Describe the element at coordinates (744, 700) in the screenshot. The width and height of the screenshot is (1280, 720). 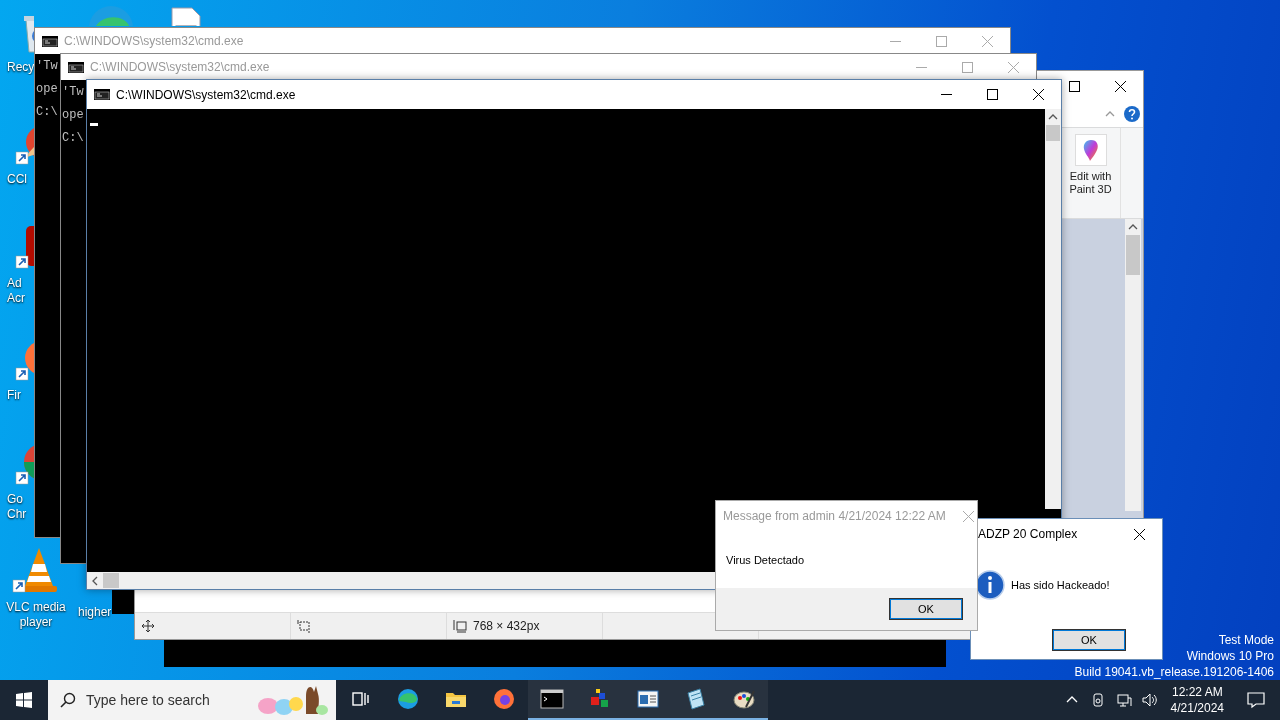
I see `paint-taskbar-button` at that location.